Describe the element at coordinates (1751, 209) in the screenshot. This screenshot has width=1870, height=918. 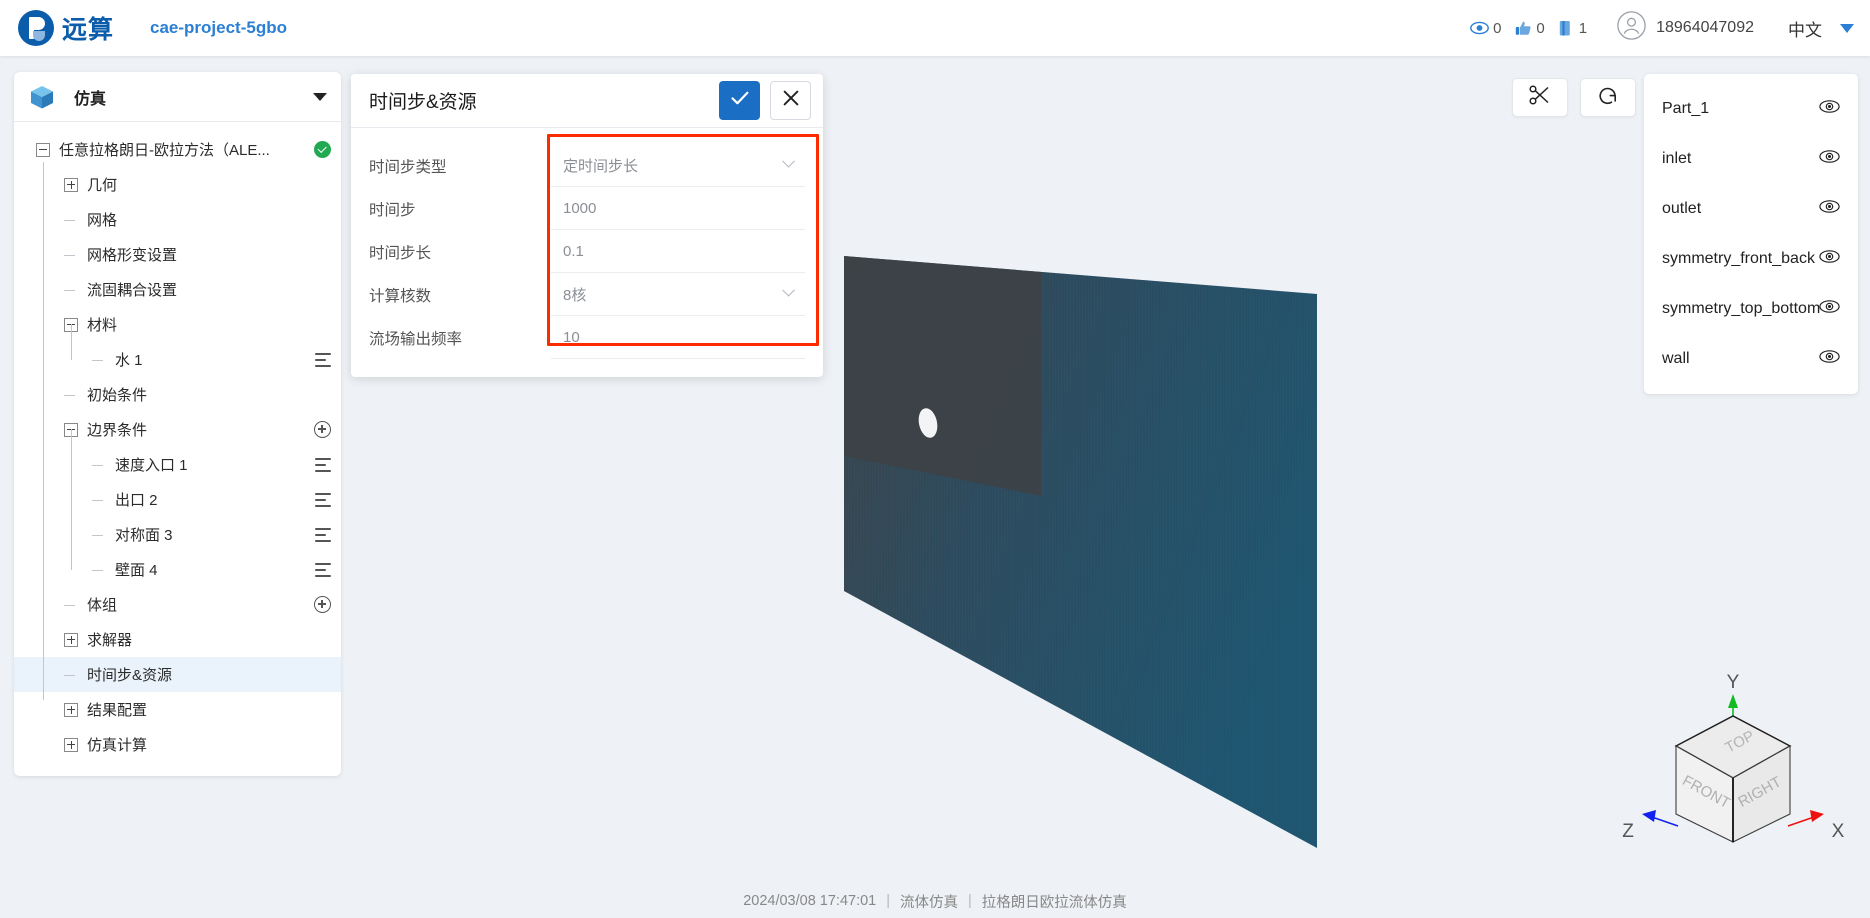
I see `part-row: outlet` at that location.